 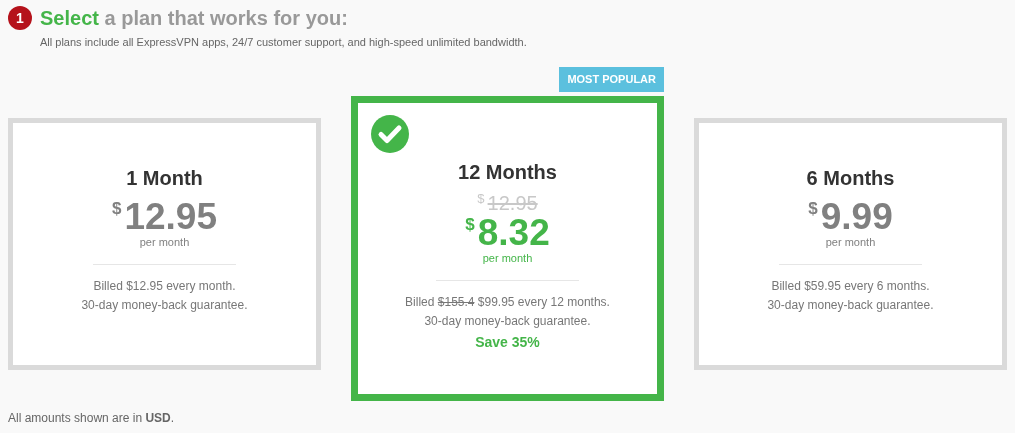 What do you see at coordinates (856, 217) in the screenshot?
I see `price: 9.99` at bounding box center [856, 217].